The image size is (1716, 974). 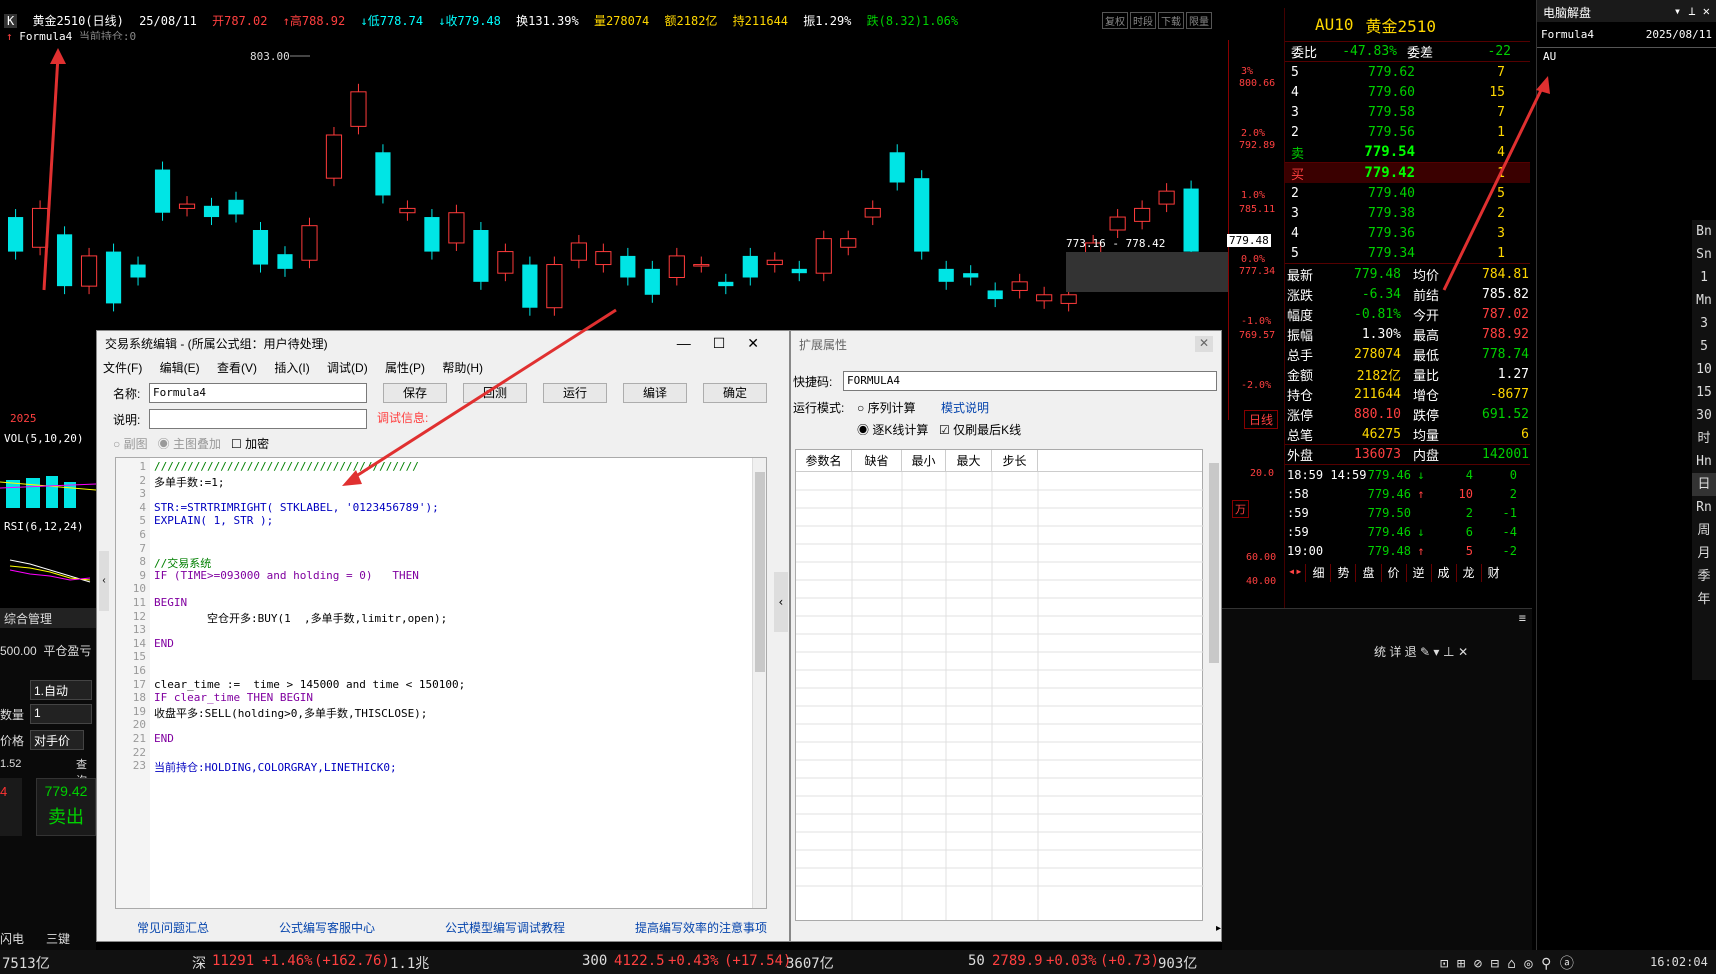 I want to click on faq-link: 常见问题汇总, so click(x=173, y=927).